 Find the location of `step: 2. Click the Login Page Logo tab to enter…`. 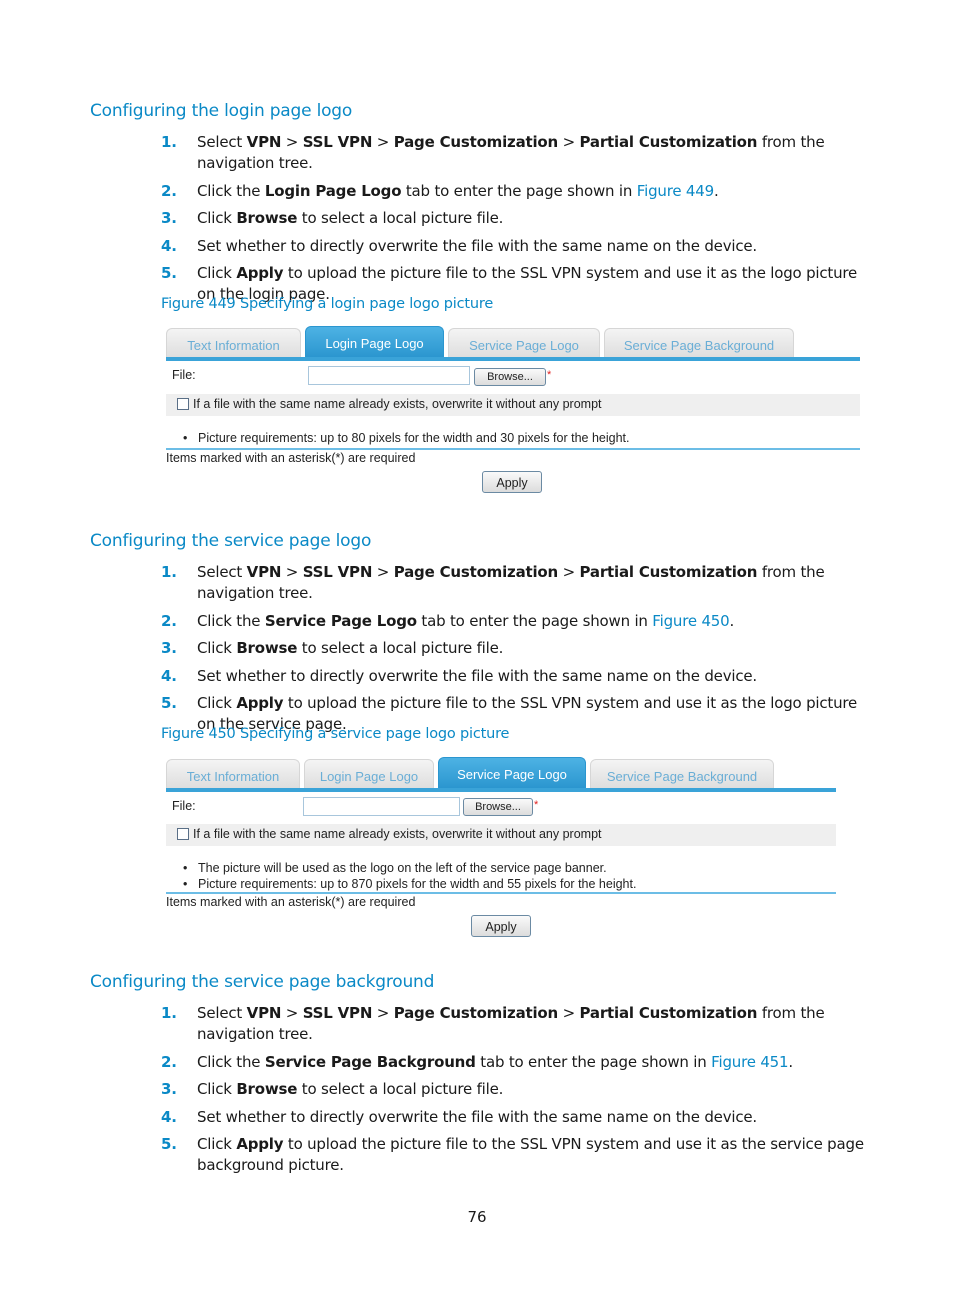

step: 2. Click the Login Page Logo tab to enter… is located at coordinates (440, 190).